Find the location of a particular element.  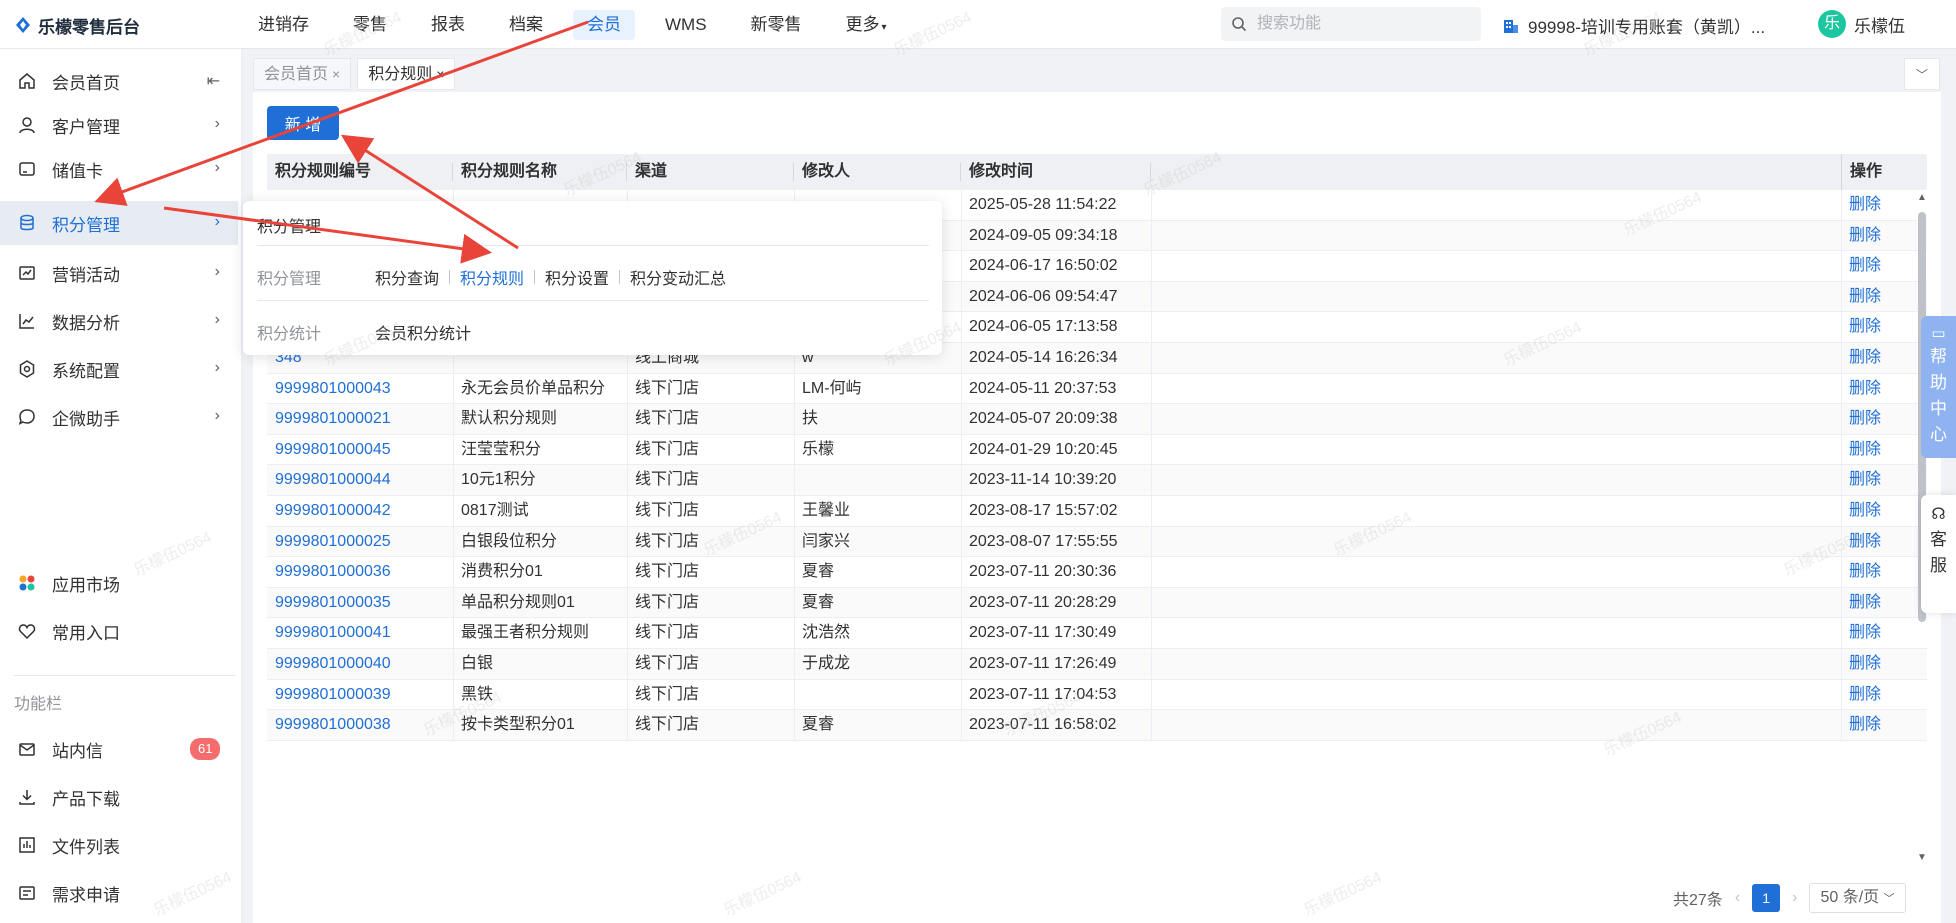

sidebar-item-file-list: 文件列表 is located at coordinates (119, 845).